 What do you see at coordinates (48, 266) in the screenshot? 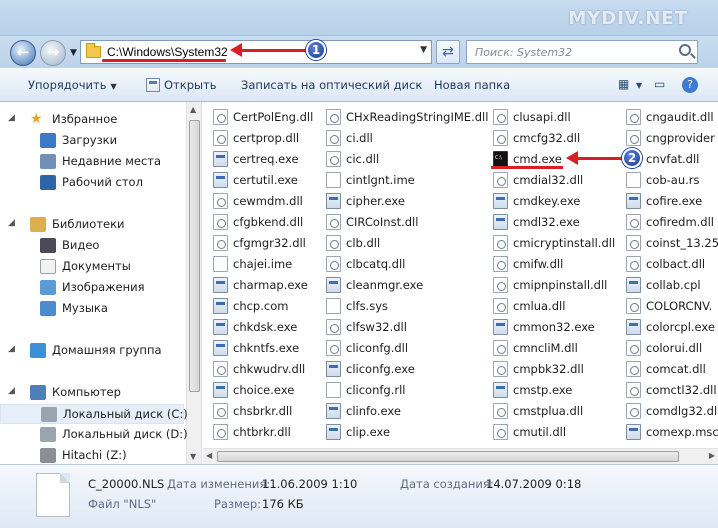
I see `documents-icon` at bounding box center [48, 266].